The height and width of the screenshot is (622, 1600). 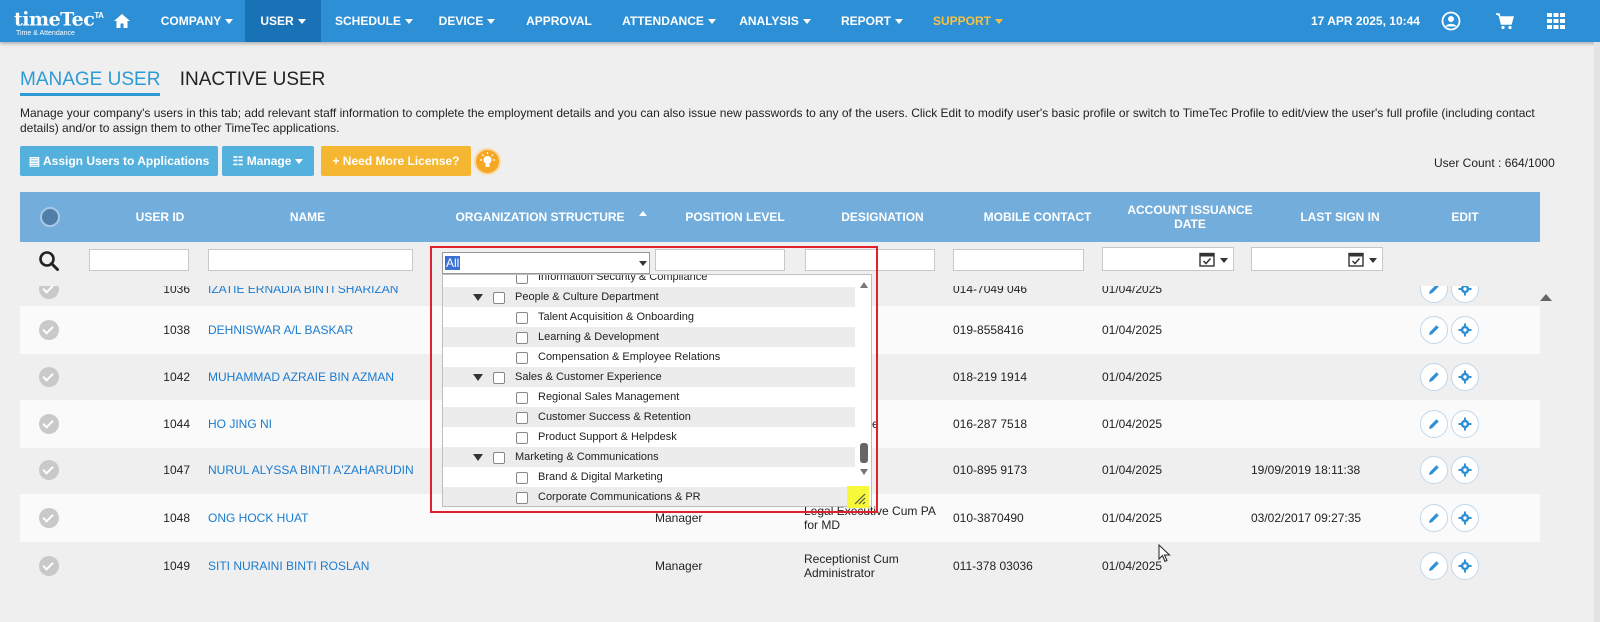 What do you see at coordinates (396, 161) in the screenshot?
I see `need-more-license-button: + Need More License?` at bounding box center [396, 161].